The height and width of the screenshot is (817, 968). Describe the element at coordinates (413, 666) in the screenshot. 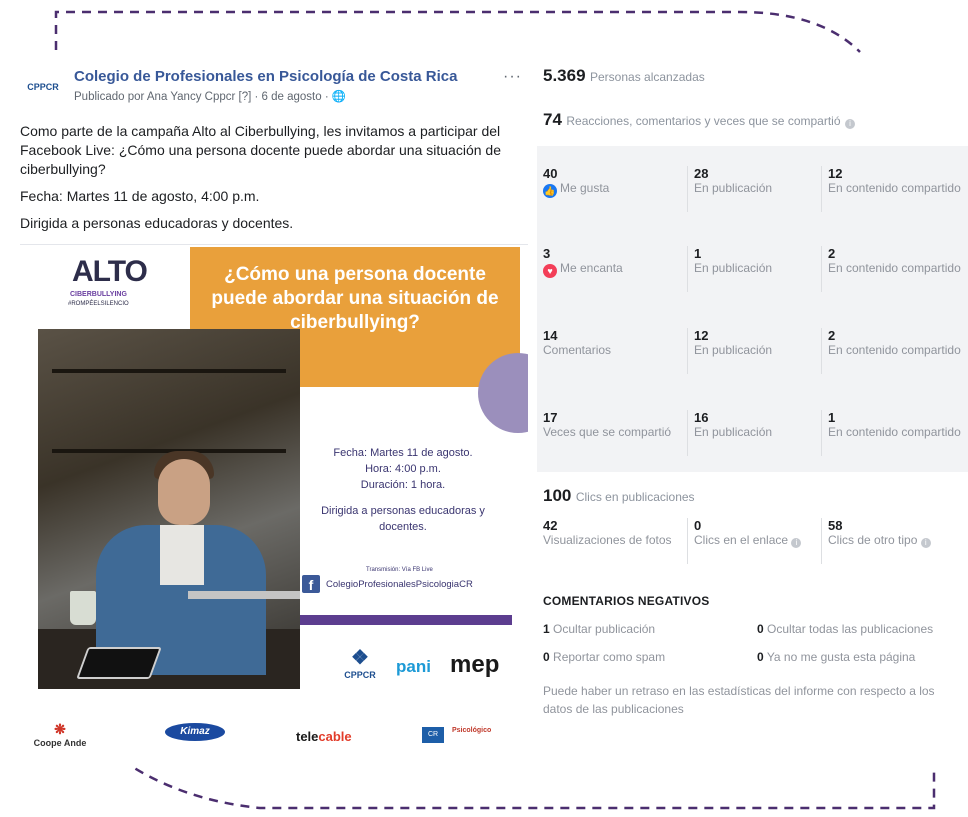

I see `pani-logo: pani` at that location.